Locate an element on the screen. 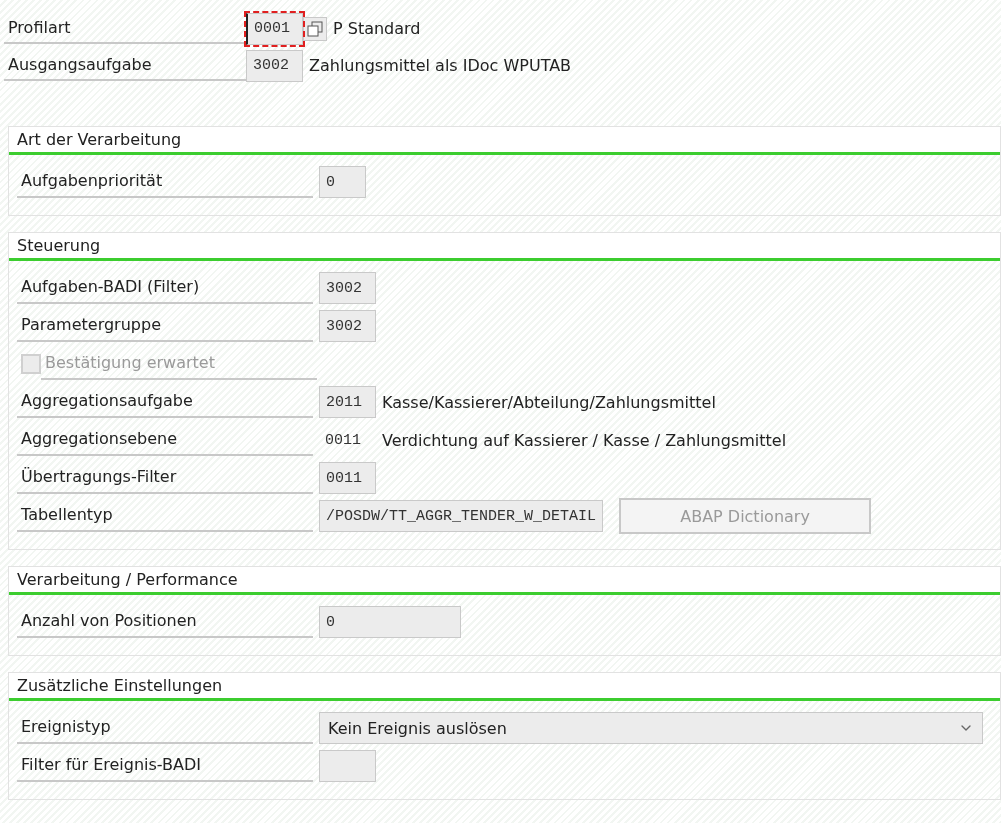  field-label: Tabellentyp is located at coordinates (165, 516).